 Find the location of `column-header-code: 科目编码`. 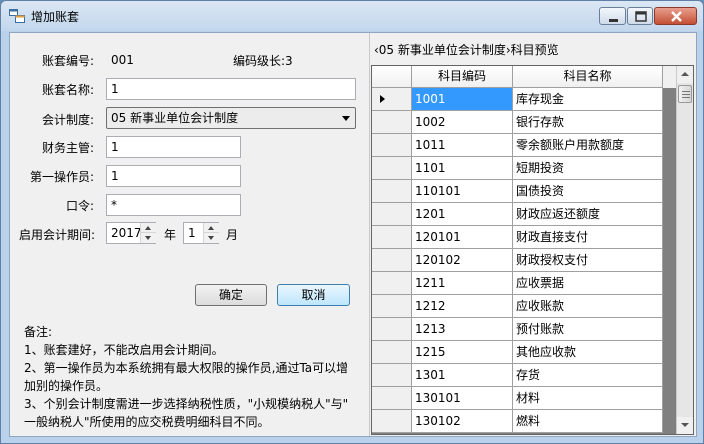

column-header-code: 科目编码 is located at coordinates (462, 77).